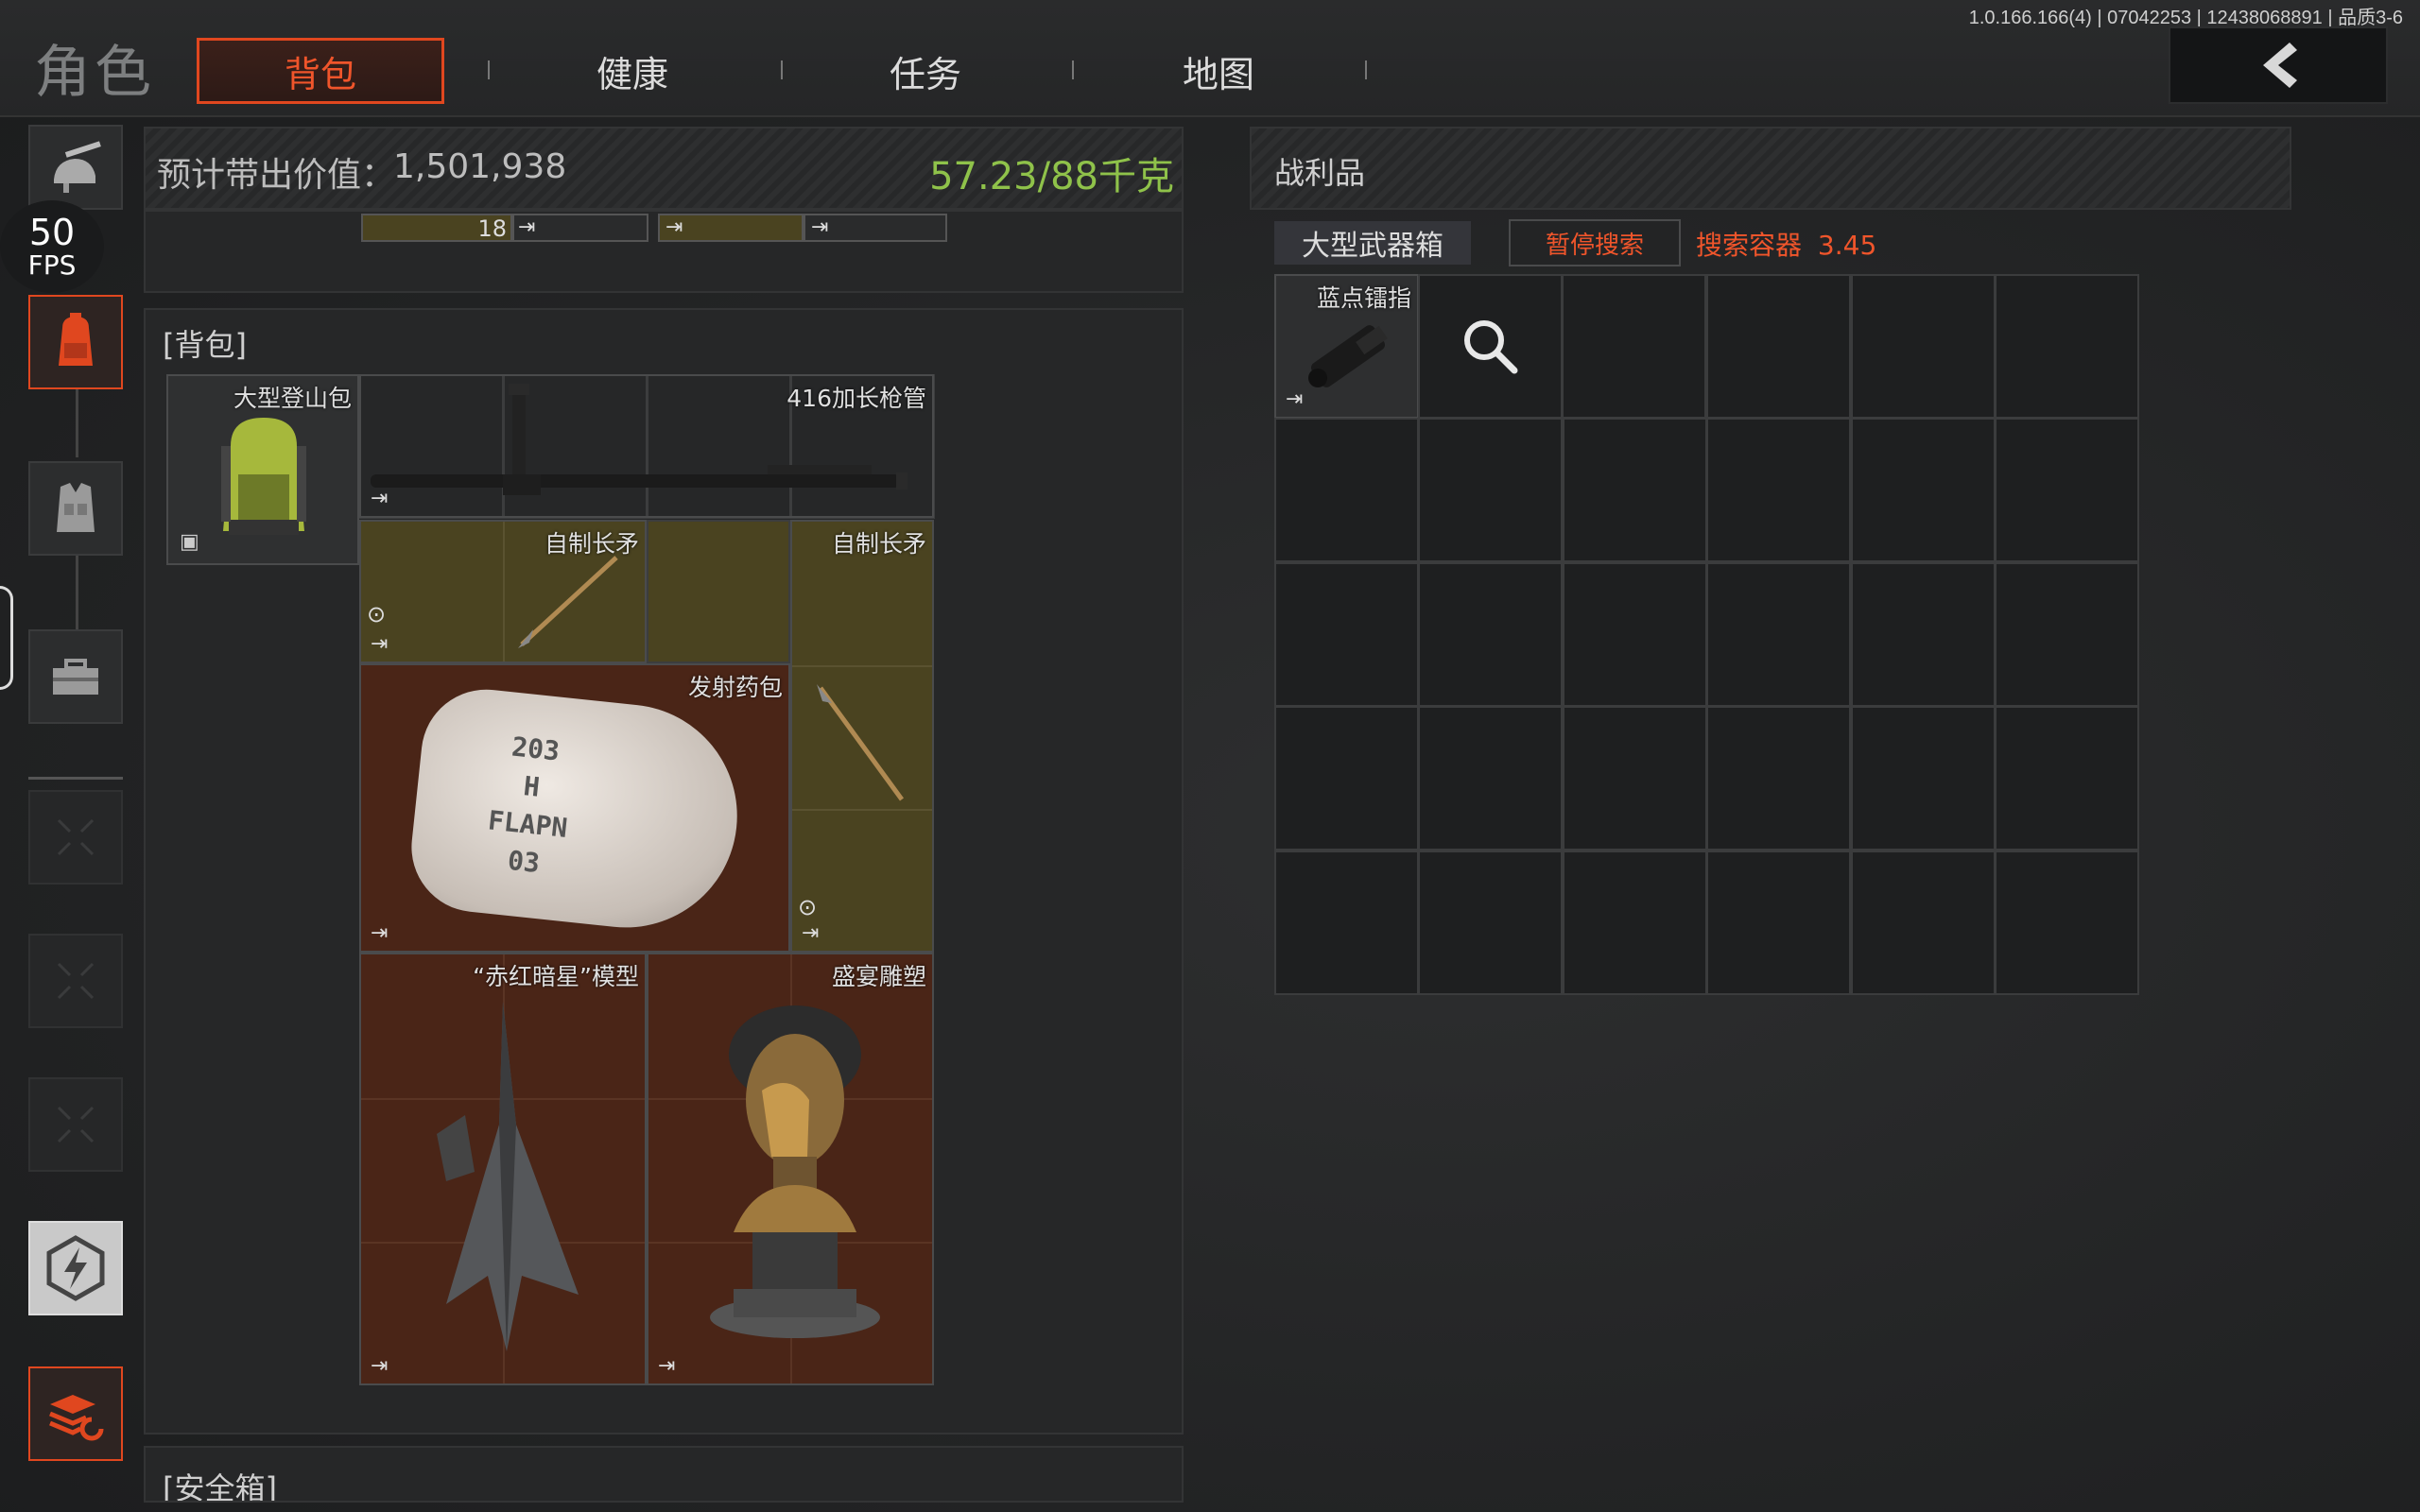 This screenshot has width=2420, height=1512. What do you see at coordinates (6, 638) in the screenshot?
I see `side-drawer-handle` at bounding box center [6, 638].